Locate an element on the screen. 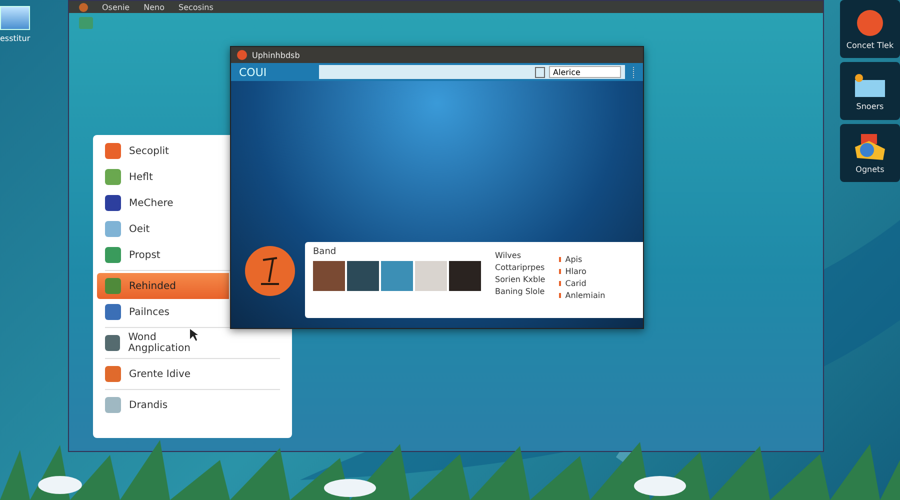 The image size is (900, 500). app-menu-item: Heflt is located at coordinates (159, 177).